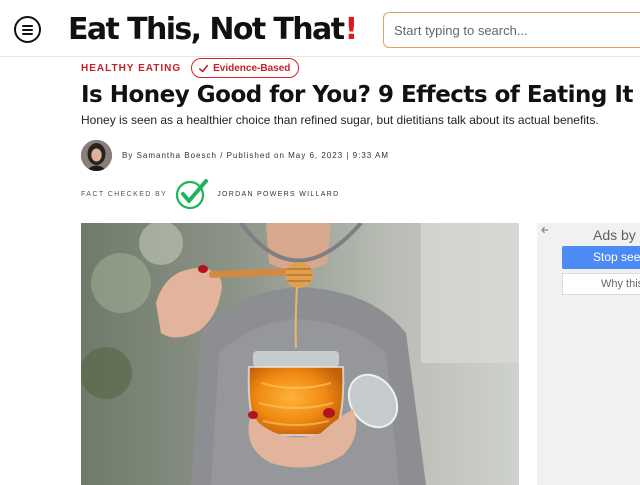 This screenshot has height=485, width=640. What do you see at coordinates (601, 284) in the screenshot?
I see `why-this-ad-button: Why this` at bounding box center [601, 284].